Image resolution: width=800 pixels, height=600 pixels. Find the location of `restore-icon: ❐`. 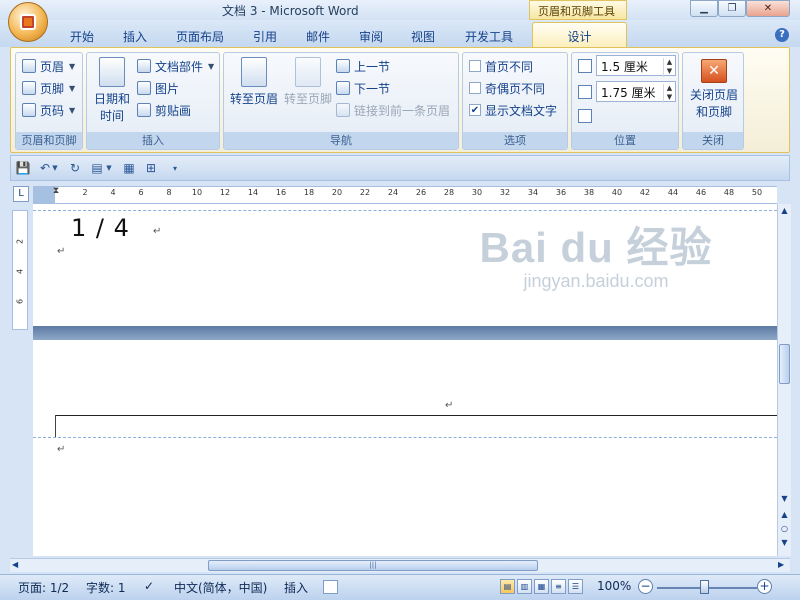

restore-icon: ❐ is located at coordinates (732, 8).